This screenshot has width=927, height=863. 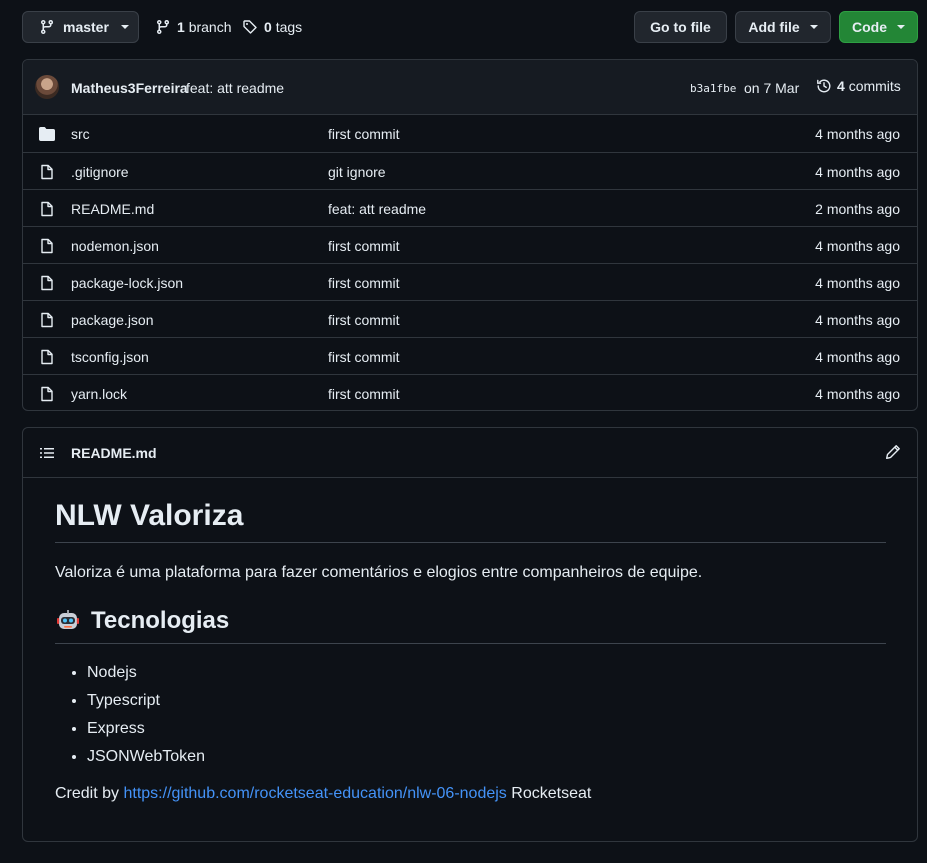 I want to click on commits-label: commits, so click(x=874, y=86).